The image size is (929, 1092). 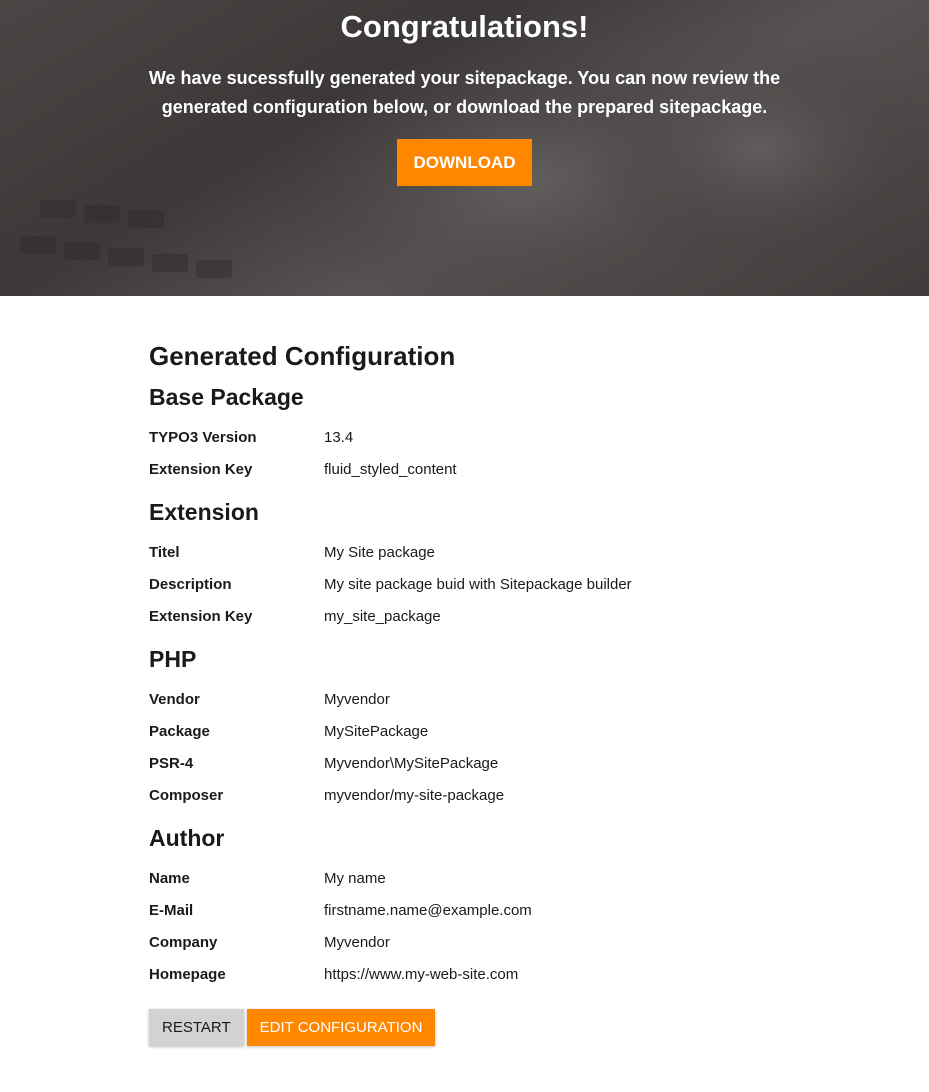 What do you see at coordinates (183, 942) in the screenshot?
I see `config-key: Company` at bounding box center [183, 942].